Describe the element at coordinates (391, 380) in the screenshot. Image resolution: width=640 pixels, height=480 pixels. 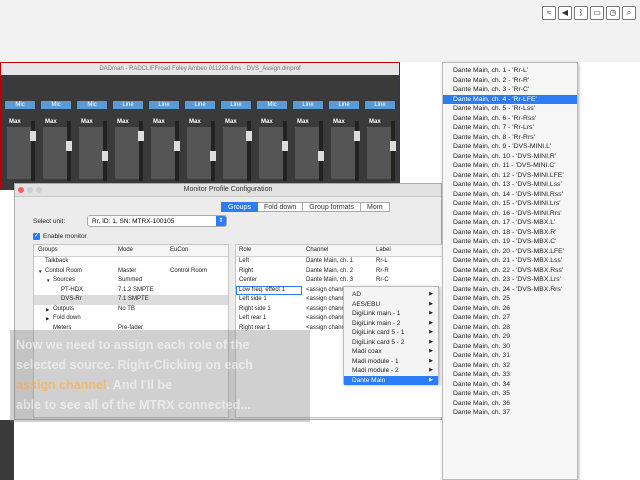
I see `submenu-item: Dante Main ▶` at that location.